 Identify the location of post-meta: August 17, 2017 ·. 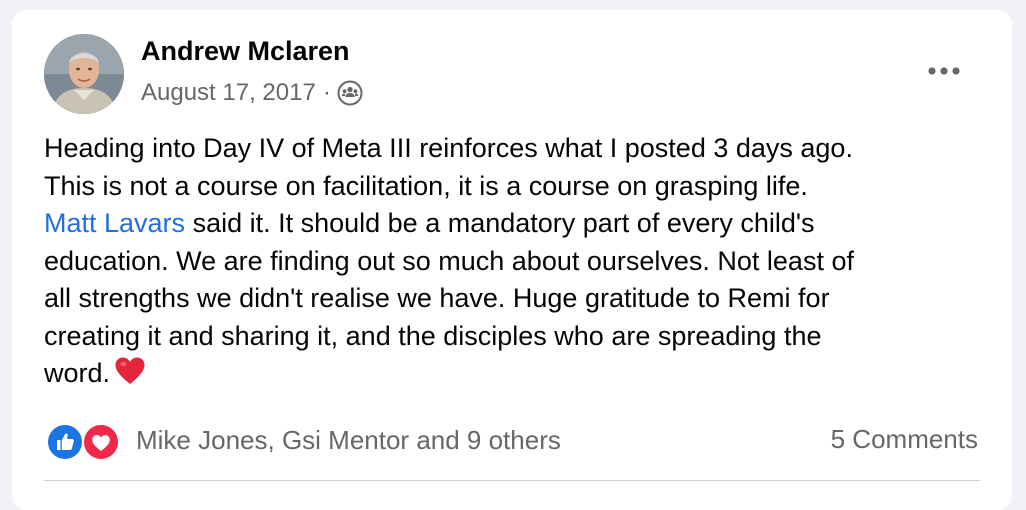
(252, 93).